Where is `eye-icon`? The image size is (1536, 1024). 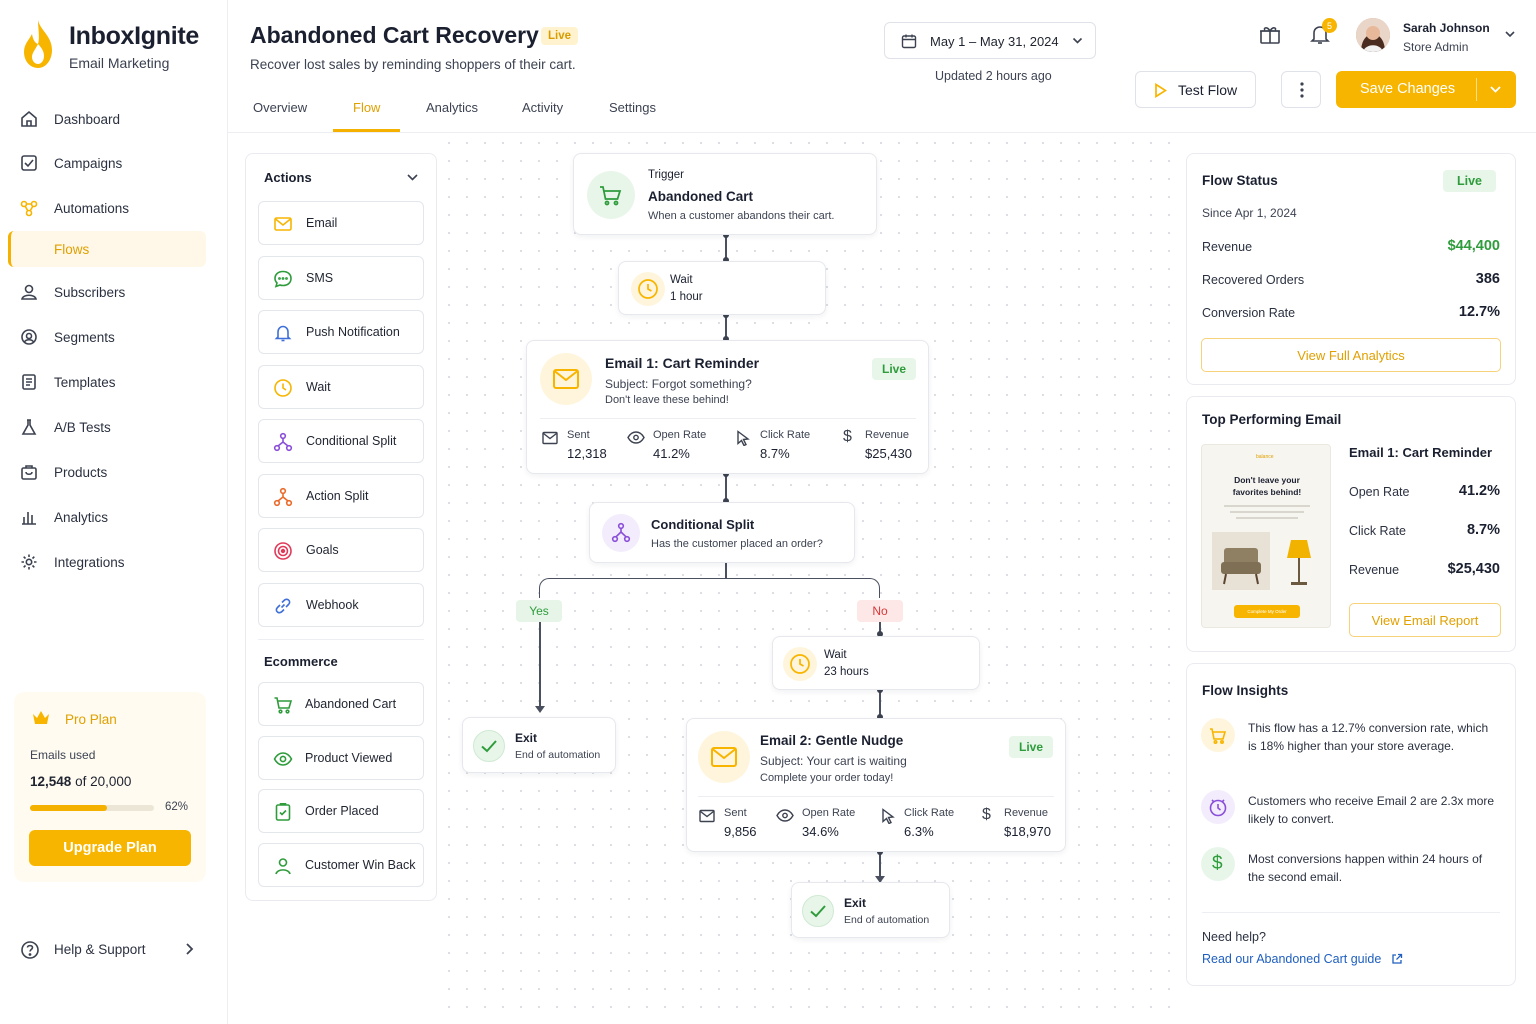 eye-icon is located at coordinates (283, 759).